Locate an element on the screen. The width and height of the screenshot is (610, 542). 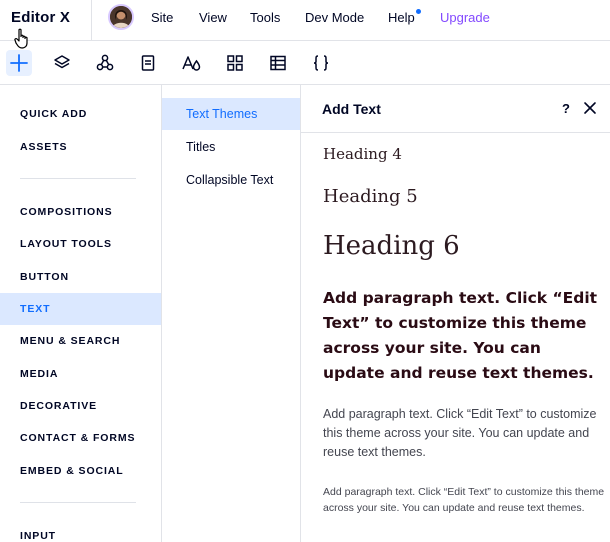
subcategory-text-themes: Text Themes is located at coordinates (231, 114).